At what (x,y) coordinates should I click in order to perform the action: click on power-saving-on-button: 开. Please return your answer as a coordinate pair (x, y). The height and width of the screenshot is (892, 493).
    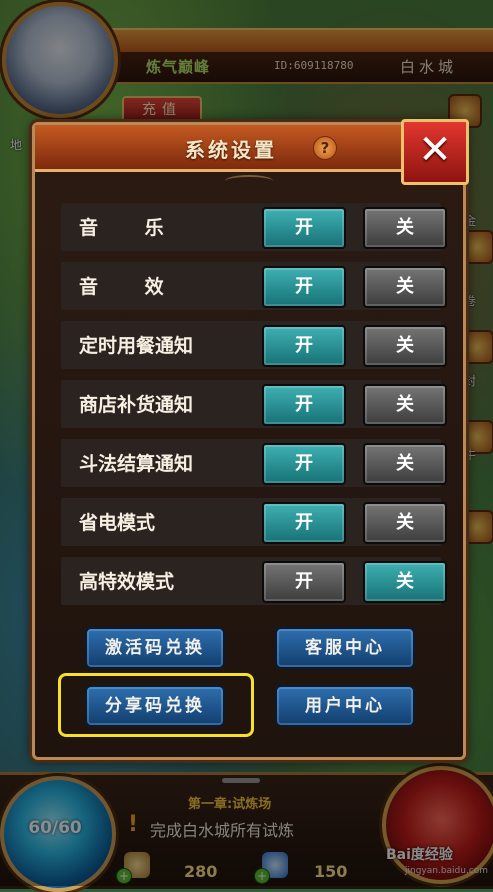
    Looking at the image, I should click on (304, 523).